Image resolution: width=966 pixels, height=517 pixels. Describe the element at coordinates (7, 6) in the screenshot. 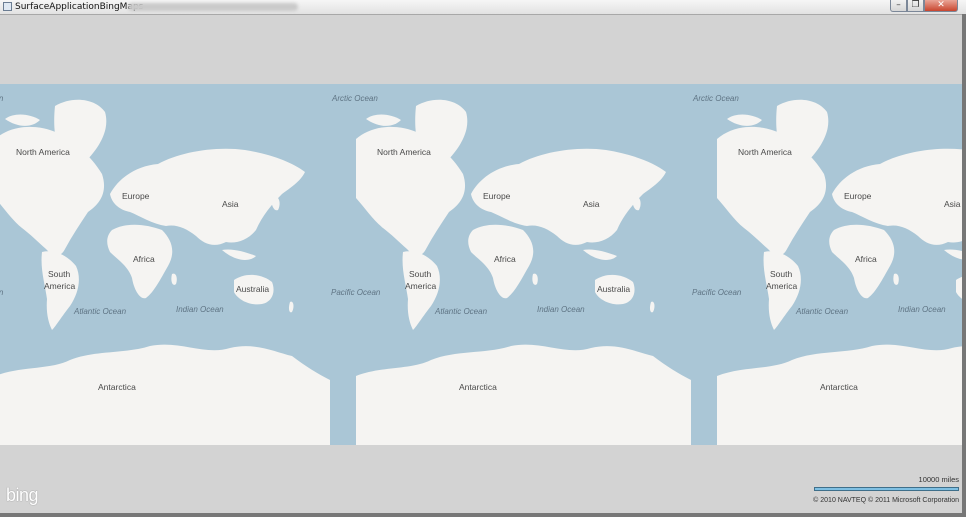

I see `app-icon` at that location.